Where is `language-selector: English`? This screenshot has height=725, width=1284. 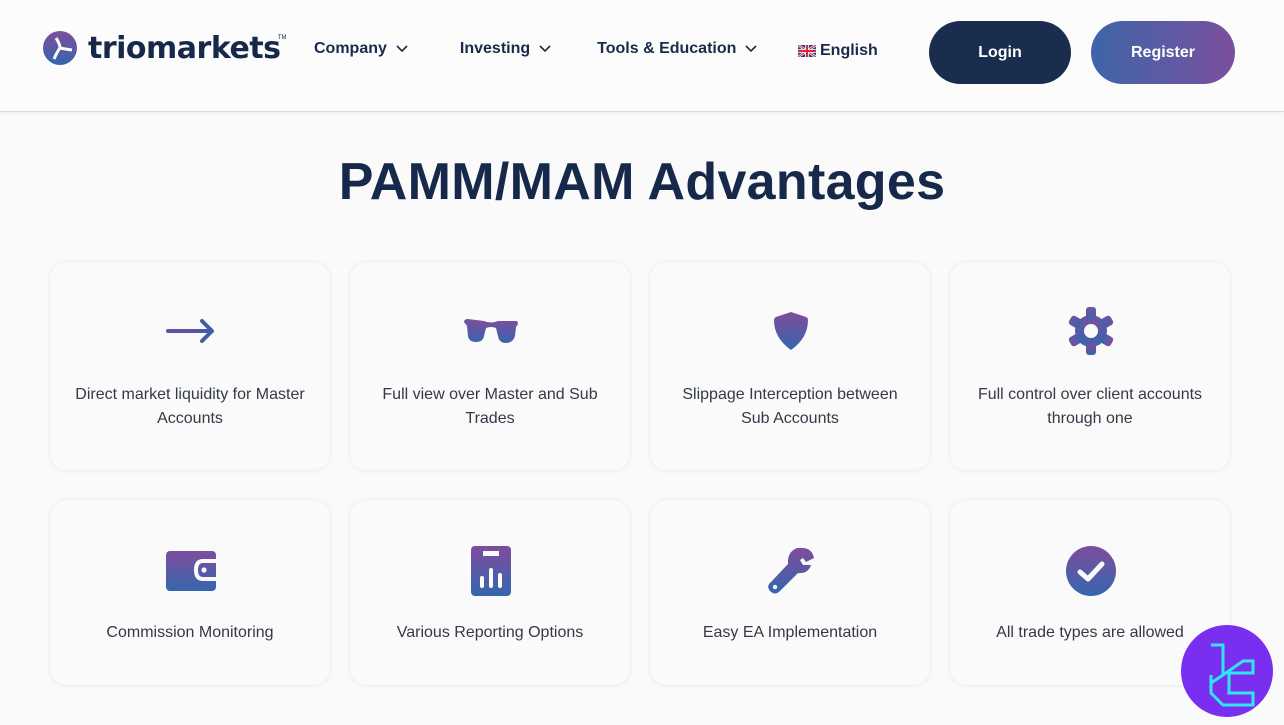 language-selector: English is located at coordinates (838, 51).